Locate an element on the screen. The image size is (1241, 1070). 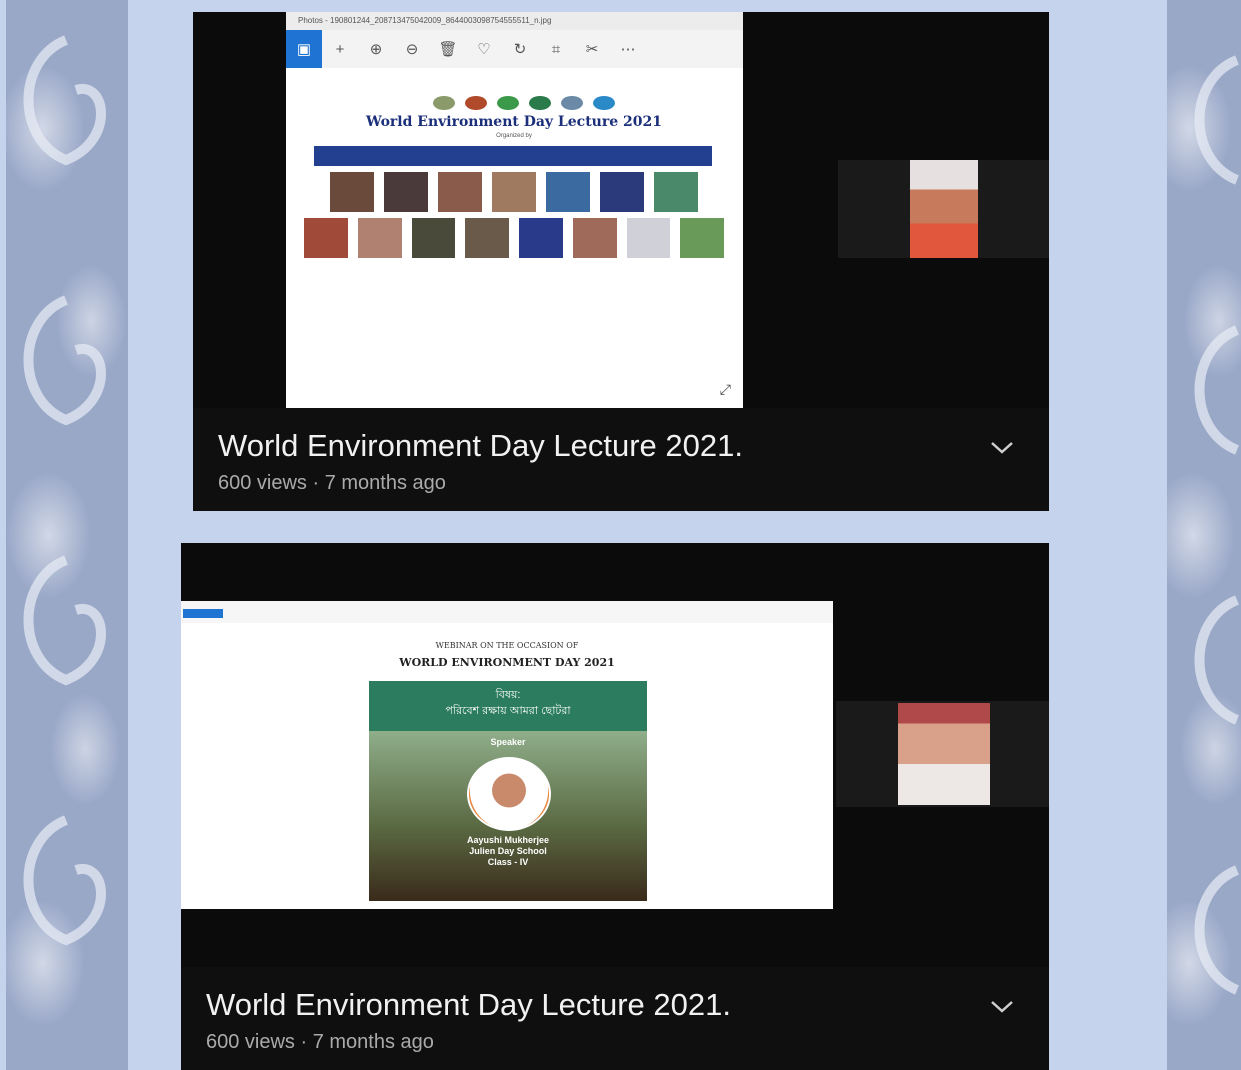
slide-topic-line-1: বিষয়: is located at coordinates (508, 695).